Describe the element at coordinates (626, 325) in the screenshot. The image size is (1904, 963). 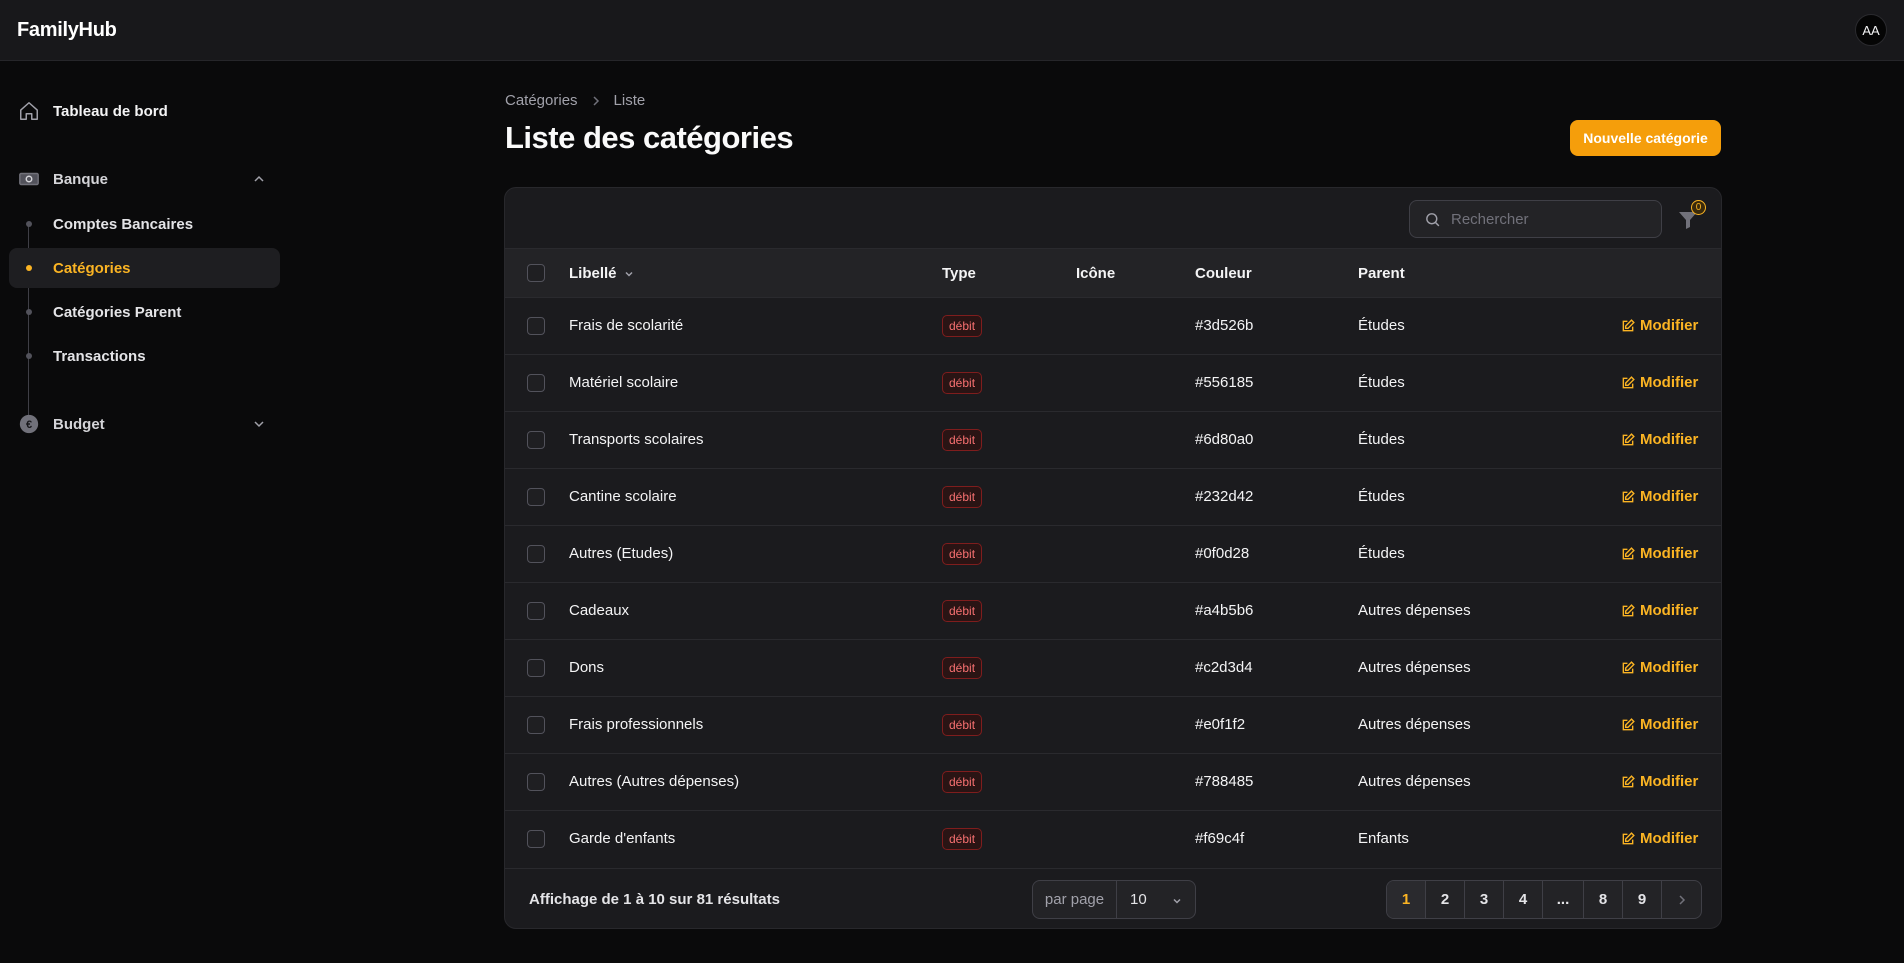
I see `row-label: Frais de scolarité` at that location.